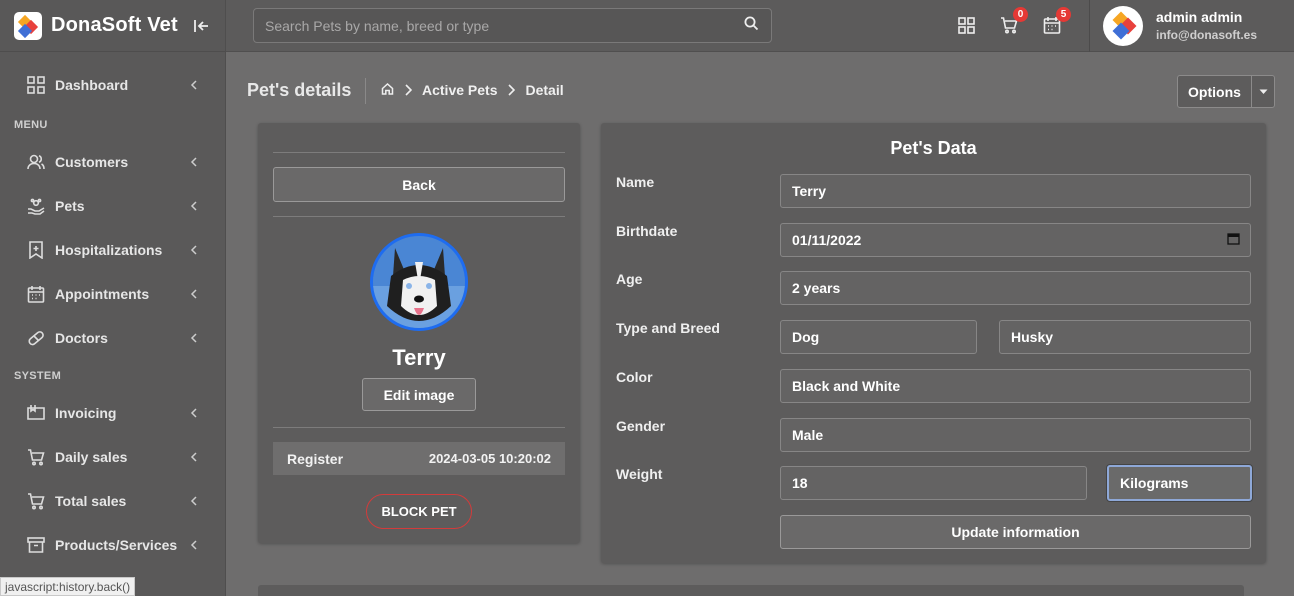 Image resolution: width=1294 pixels, height=596 pixels. What do you see at coordinates (1125, 337) in the screenshot?
I see `breed-field: Husky` at bounding box center [1125, 337].